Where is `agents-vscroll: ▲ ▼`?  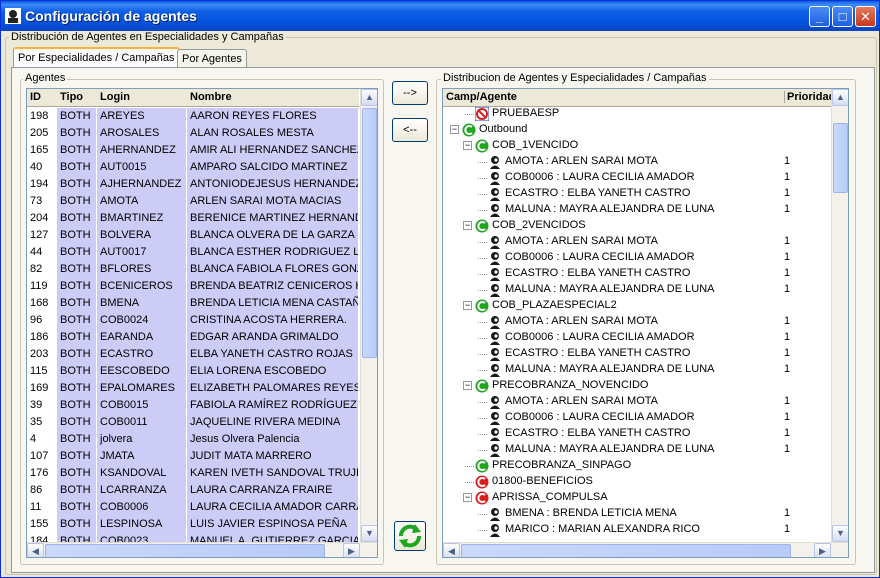
agents-vscroll: ▲ ▼ is located at coordinates (368, 315).